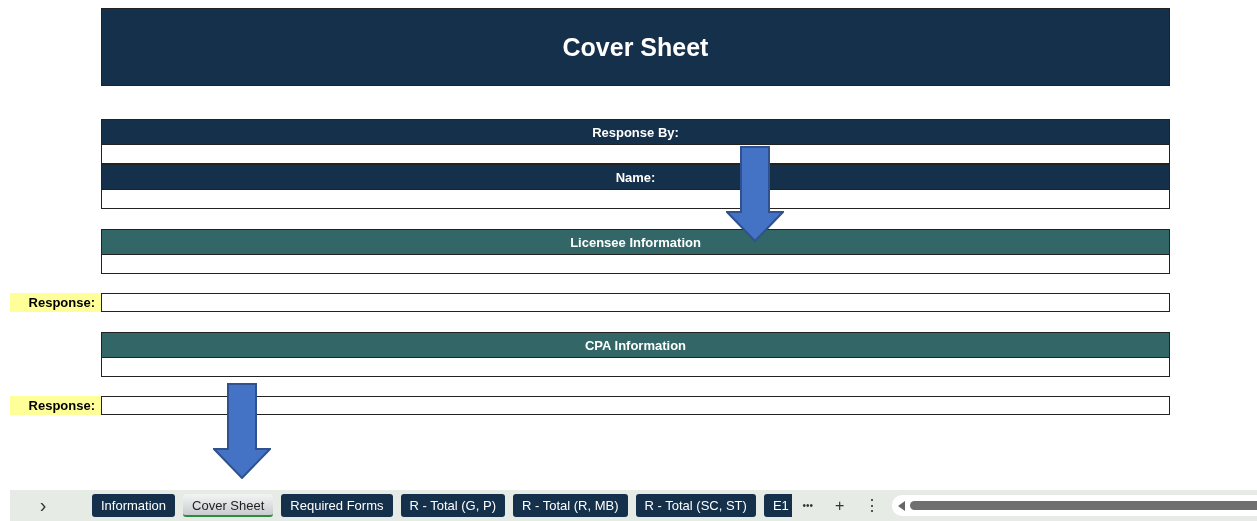  What do you see at coordinates (635, 345) in the screenshot?
I see `section-header-cell: CPA Information` at bounding box center [635, 345].